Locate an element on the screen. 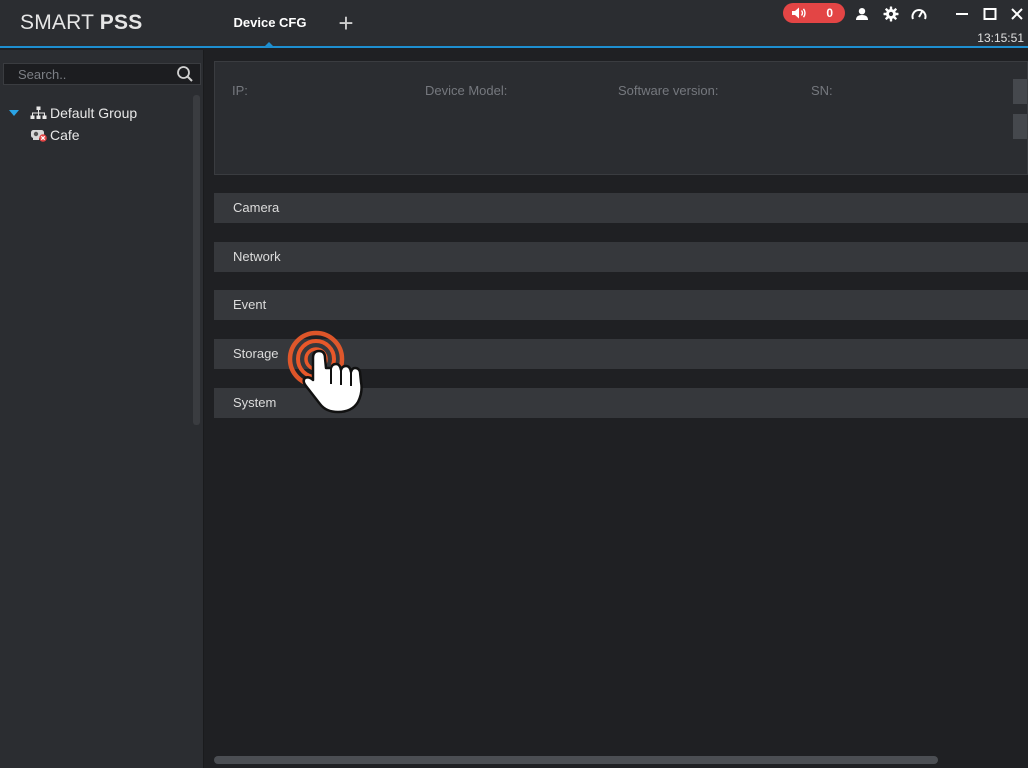  speedometer-icon is located at coordinates (919, 14).